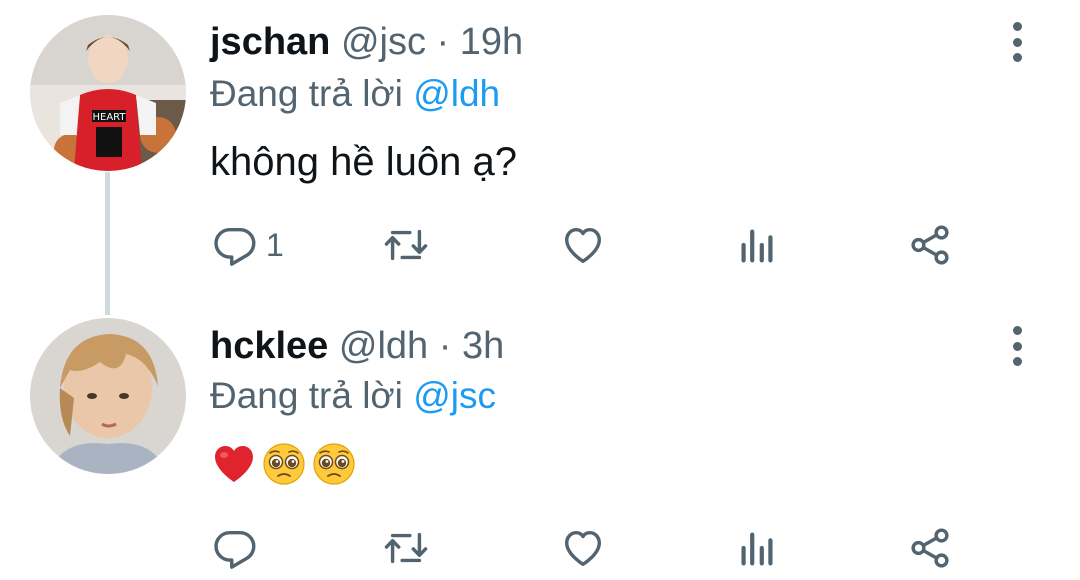 This screenshot has height=580, width=1080. I want to click on tweet-text, so click(284, 464).